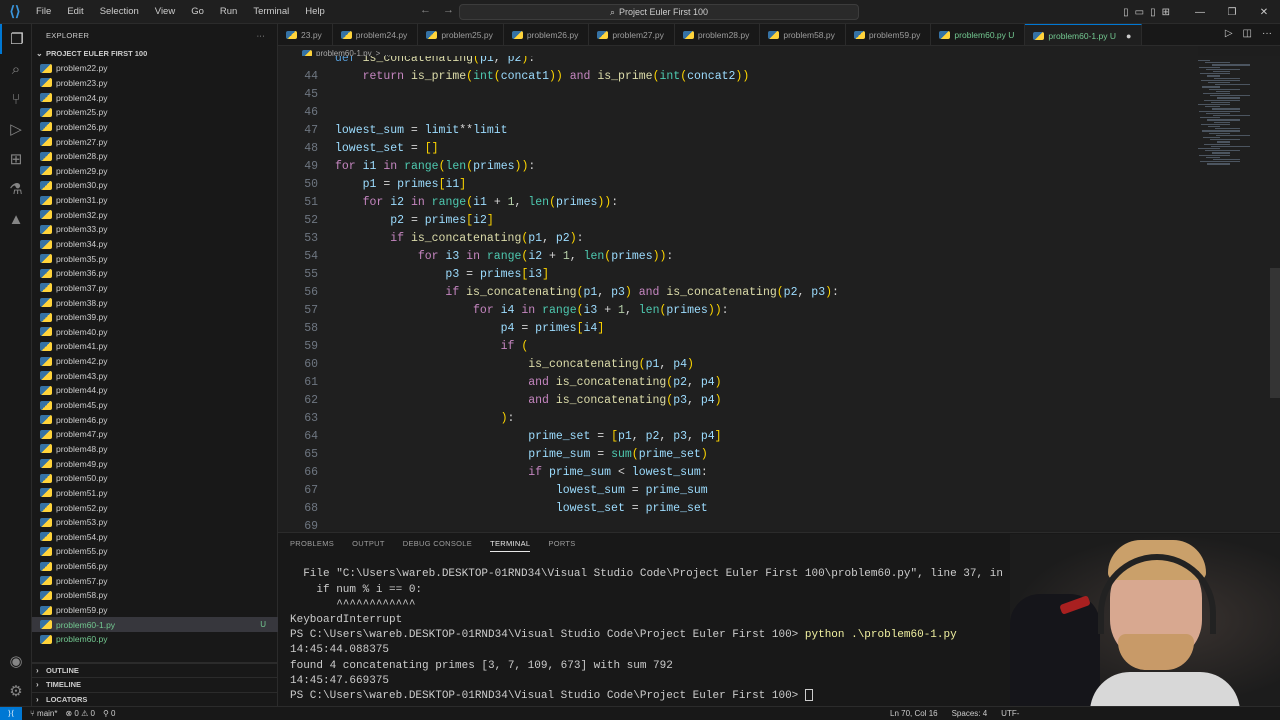 This screenshot has width=1280, height=720. Describe the element at coordinates (779, 524) in the screenshot. I see `code-line: 69` at that location.